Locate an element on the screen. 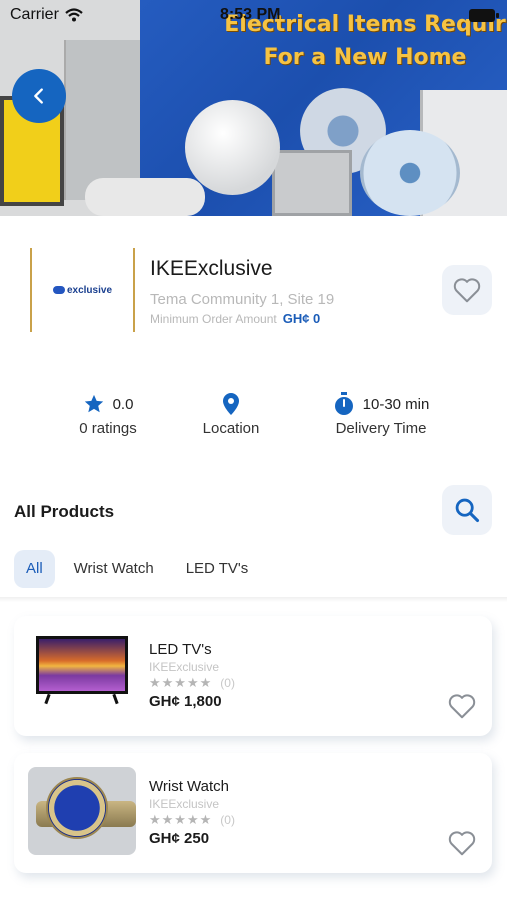 The width and height of the screenshot is (507, 900). banner-camera-image is located at coordinates (145, 197).